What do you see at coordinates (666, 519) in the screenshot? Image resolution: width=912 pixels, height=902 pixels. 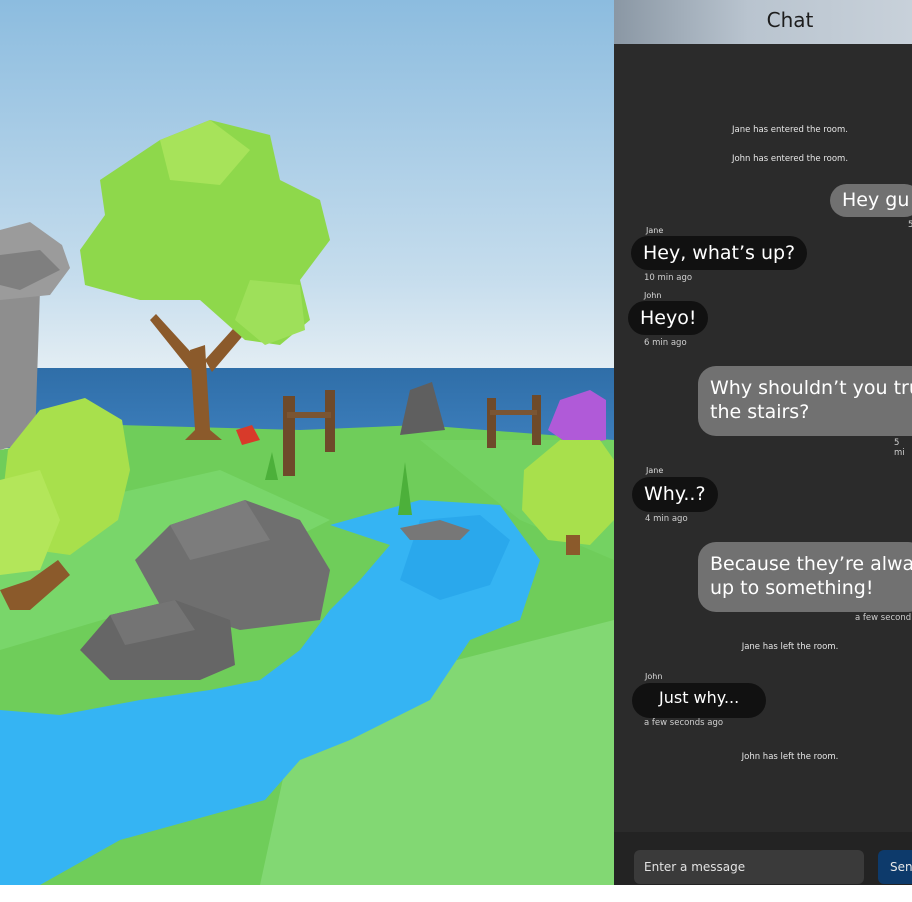 I see `message-time: 4 min ago` at bounding box center [666, 519].